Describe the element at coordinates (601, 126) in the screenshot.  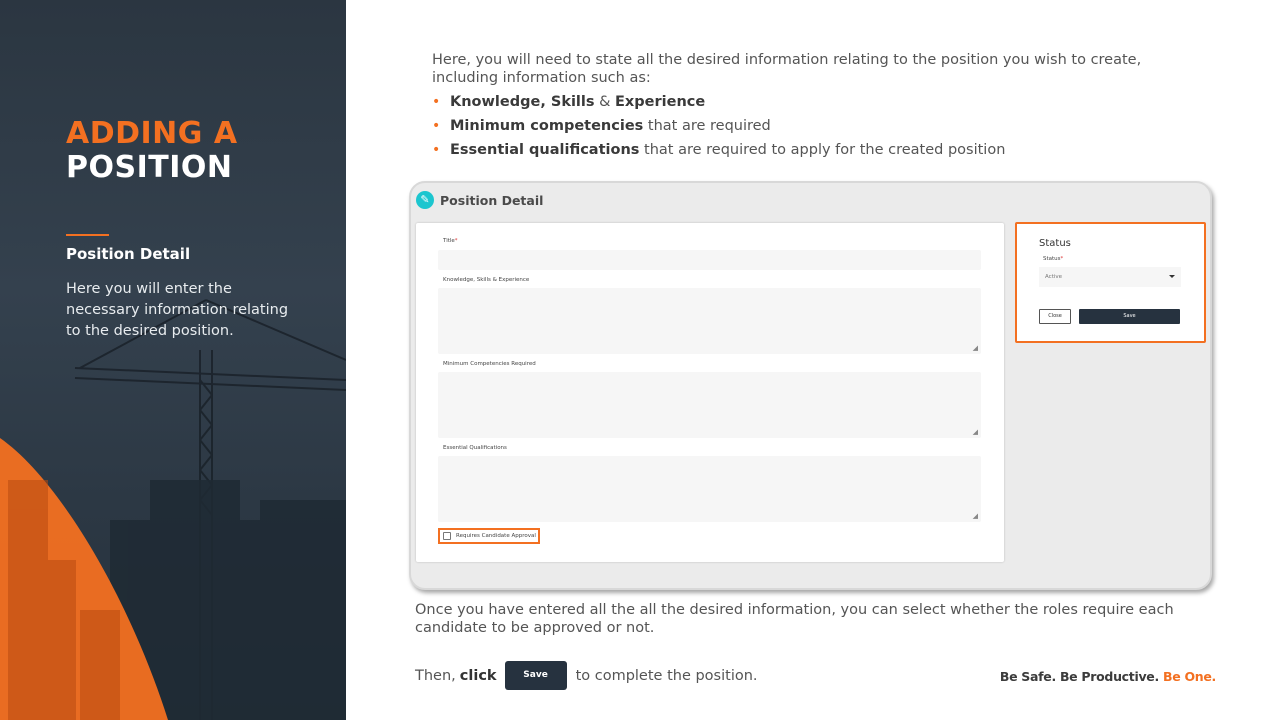
I see `bullet-item: • Minimum competencies that are required` at that location.